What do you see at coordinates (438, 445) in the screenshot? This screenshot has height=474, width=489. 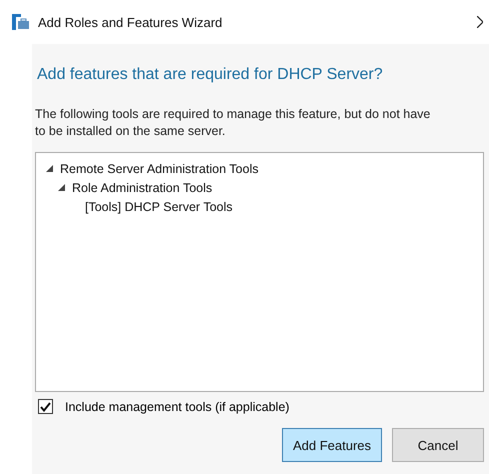 I see `cancel-button: Cancel` at bounding box center [438, 445].